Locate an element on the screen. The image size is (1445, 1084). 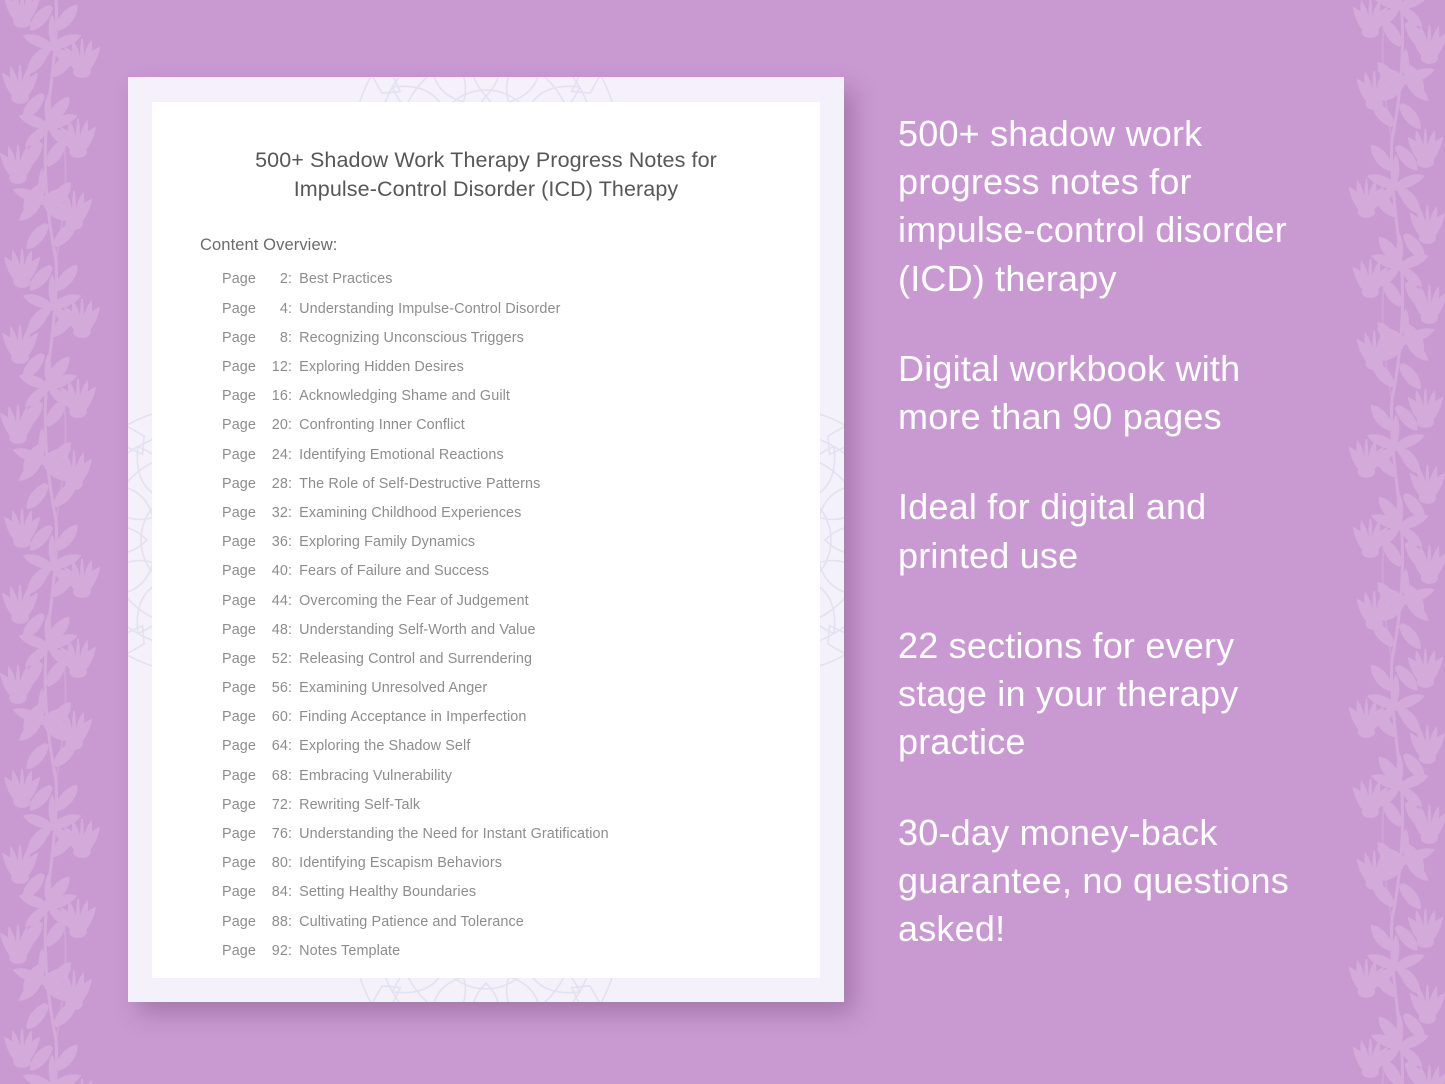
toc-entry: Page 20: Confronting Inner Conflict is located at coordinates (521, 432).